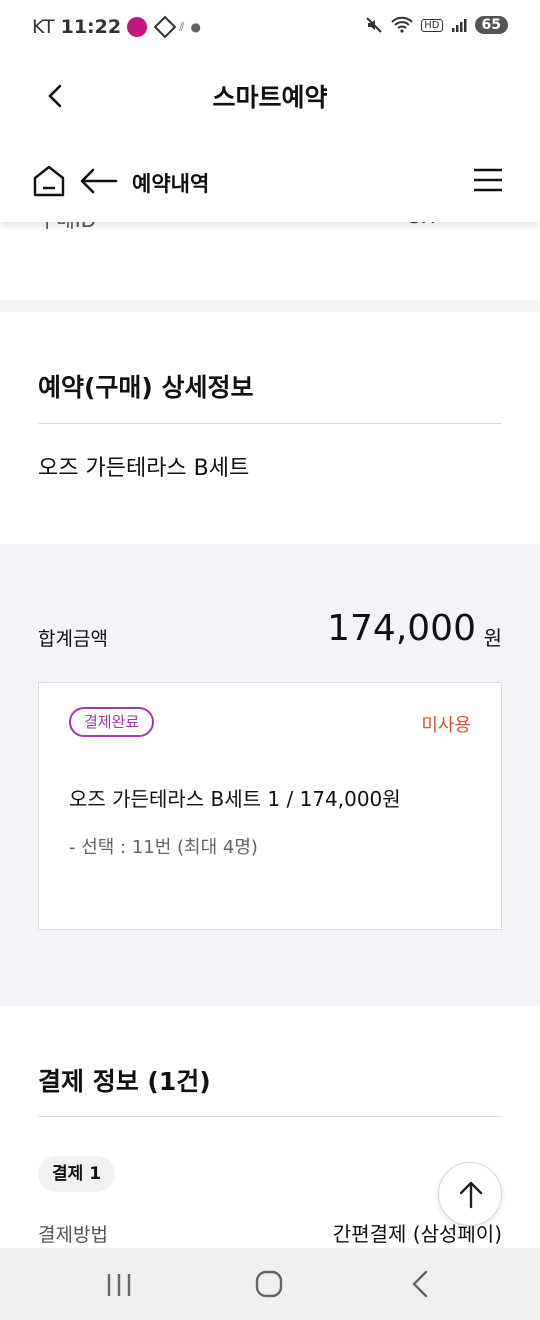 The image size is (540, 1320). Describe the element at coordinates (163, 847) in the screenshot. I see `option-line: - 선택 : 11번 (최대 4명)` at that location.